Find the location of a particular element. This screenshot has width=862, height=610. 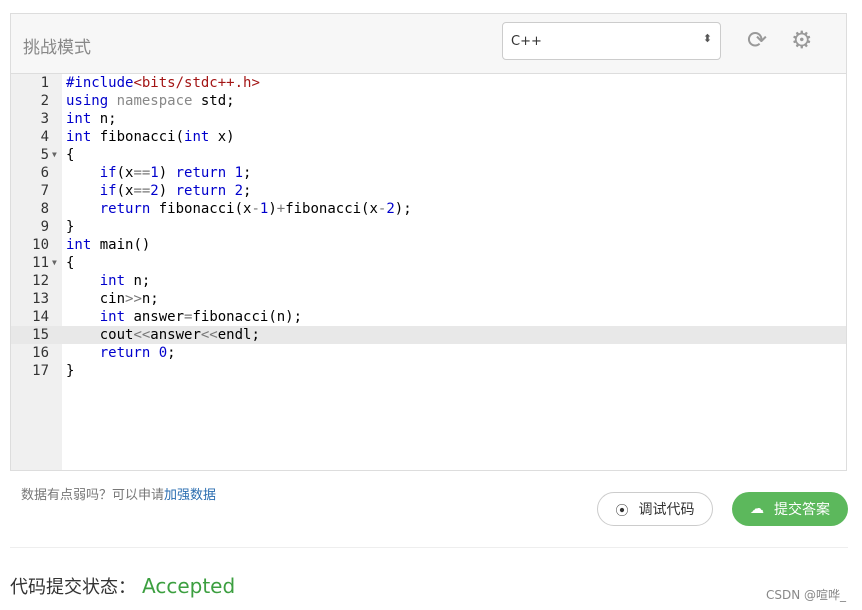

line-number: 10 is located at coordinates (40, 245).